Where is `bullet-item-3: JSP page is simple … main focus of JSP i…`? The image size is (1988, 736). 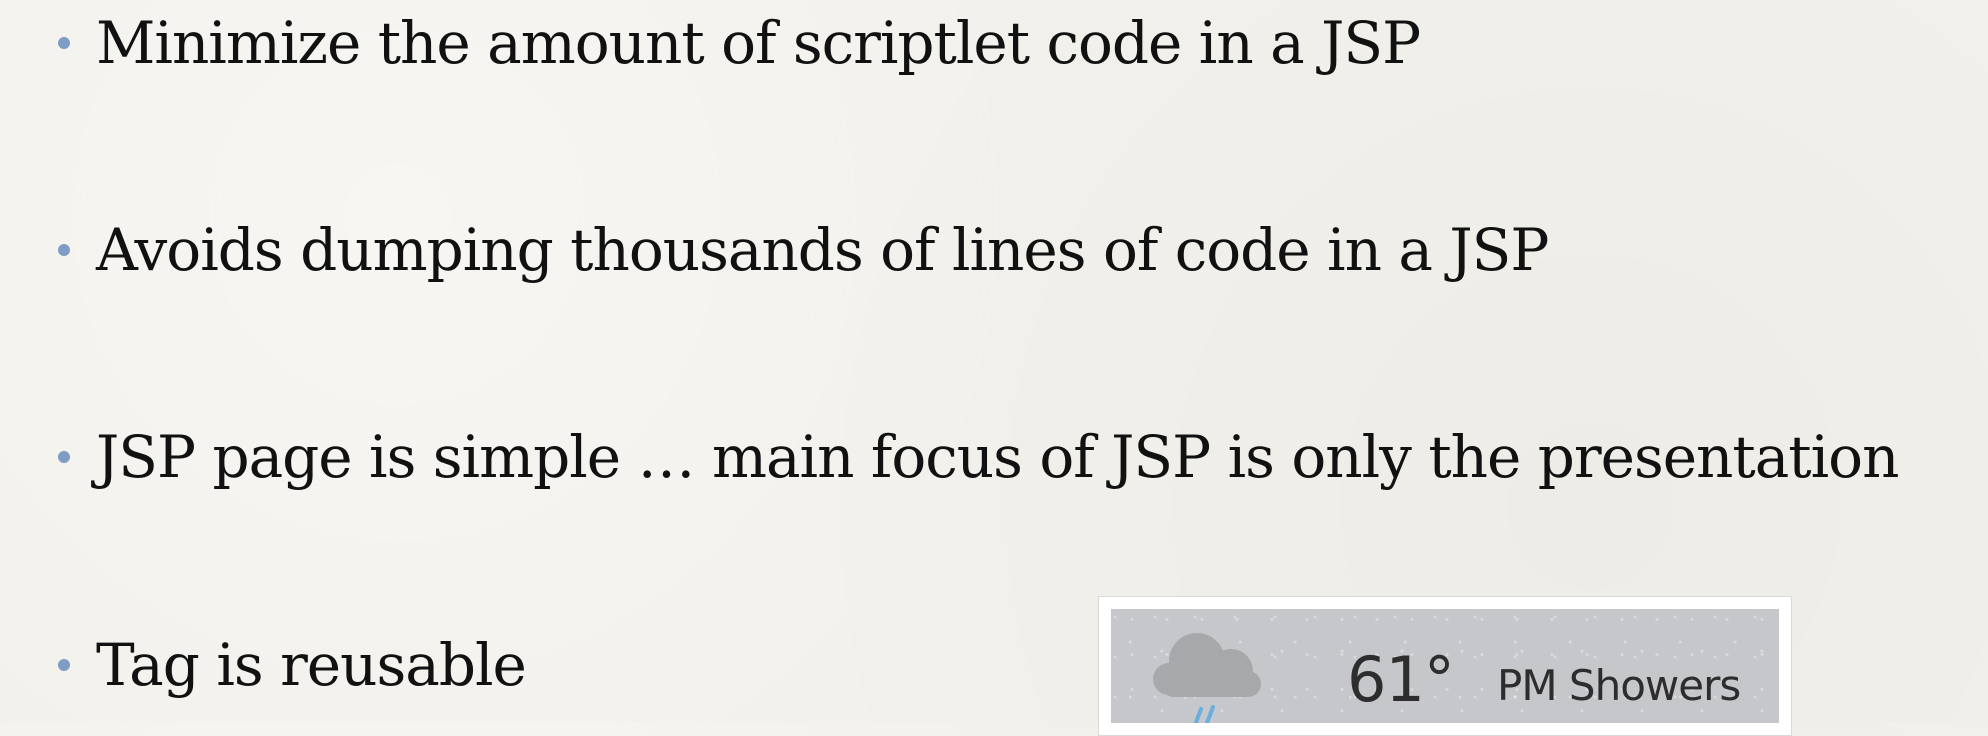 bullet-item-3: JSP page is simple … main focus of JSP i… is located at coordinates (978, 457).